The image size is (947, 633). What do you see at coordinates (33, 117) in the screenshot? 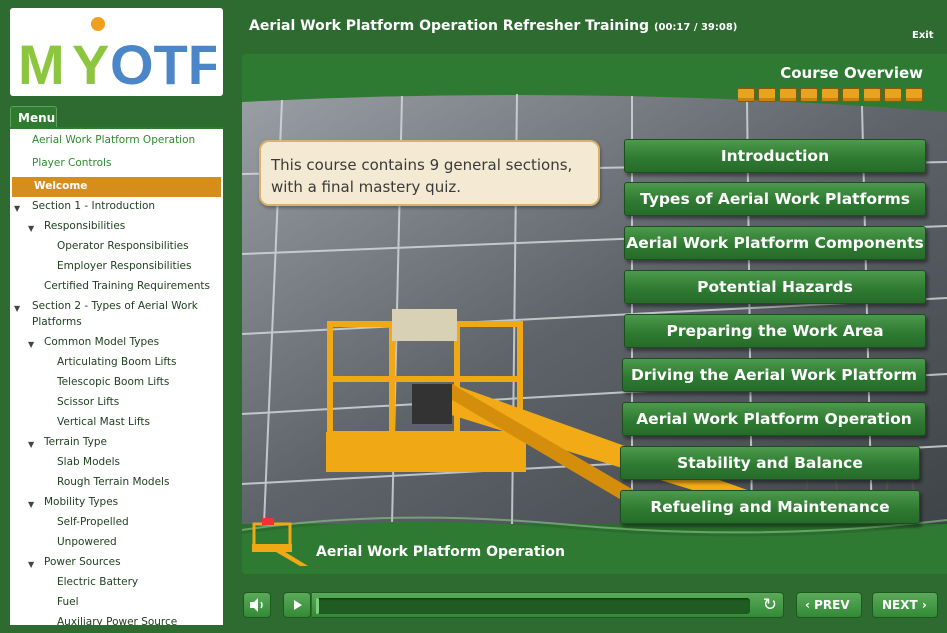
I see `menu-tab: Menu` at bounding box center [33, 117].